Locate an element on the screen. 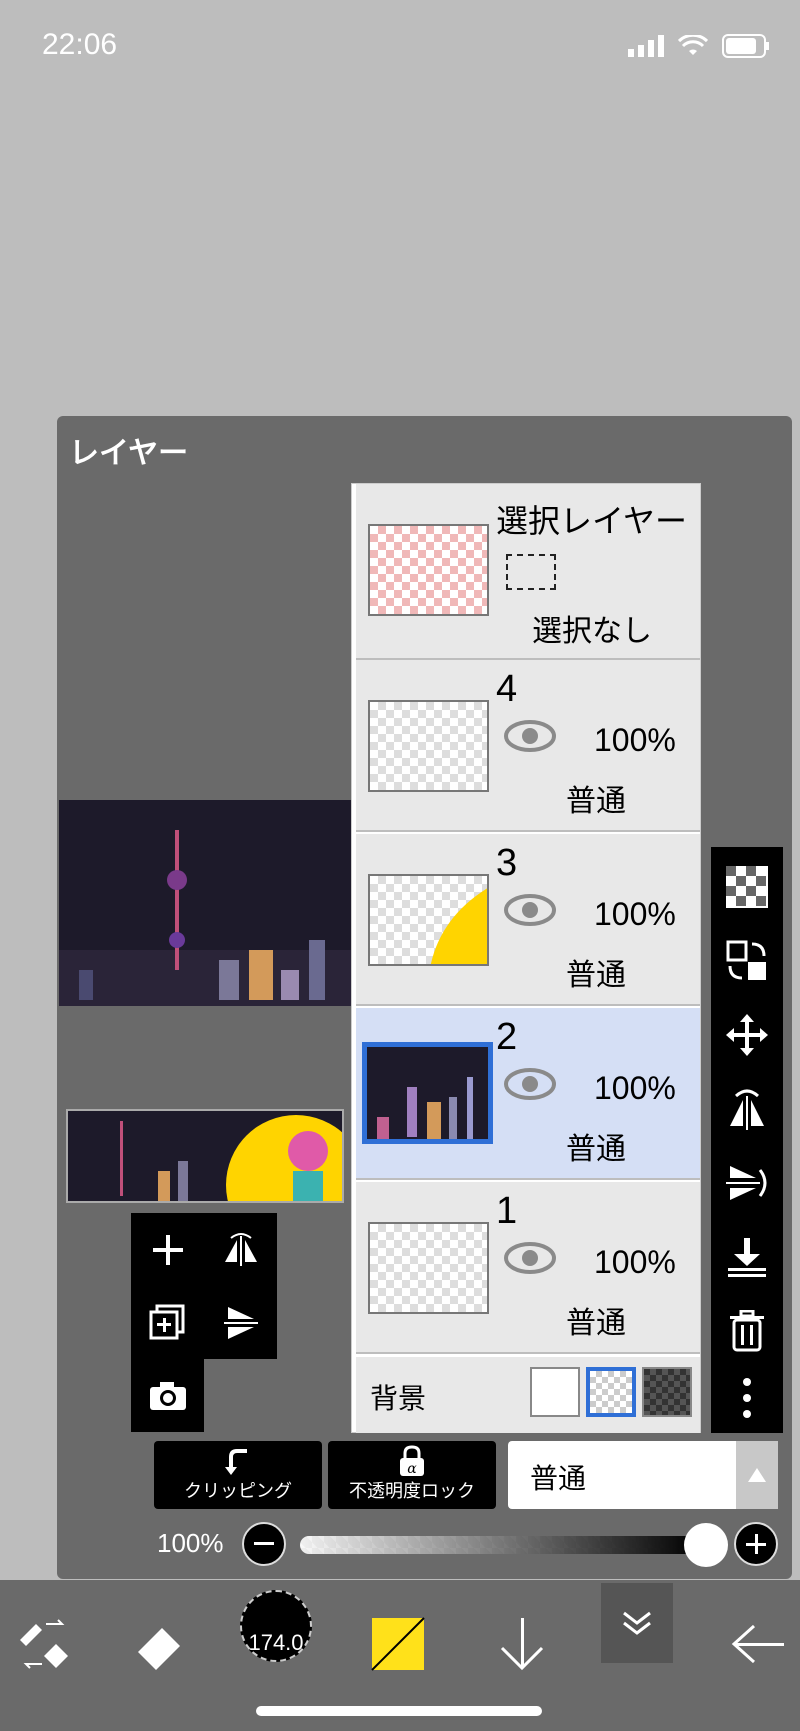 The image size is (800, 1731). layer-number: 3 is located at coordinates (507, 863).